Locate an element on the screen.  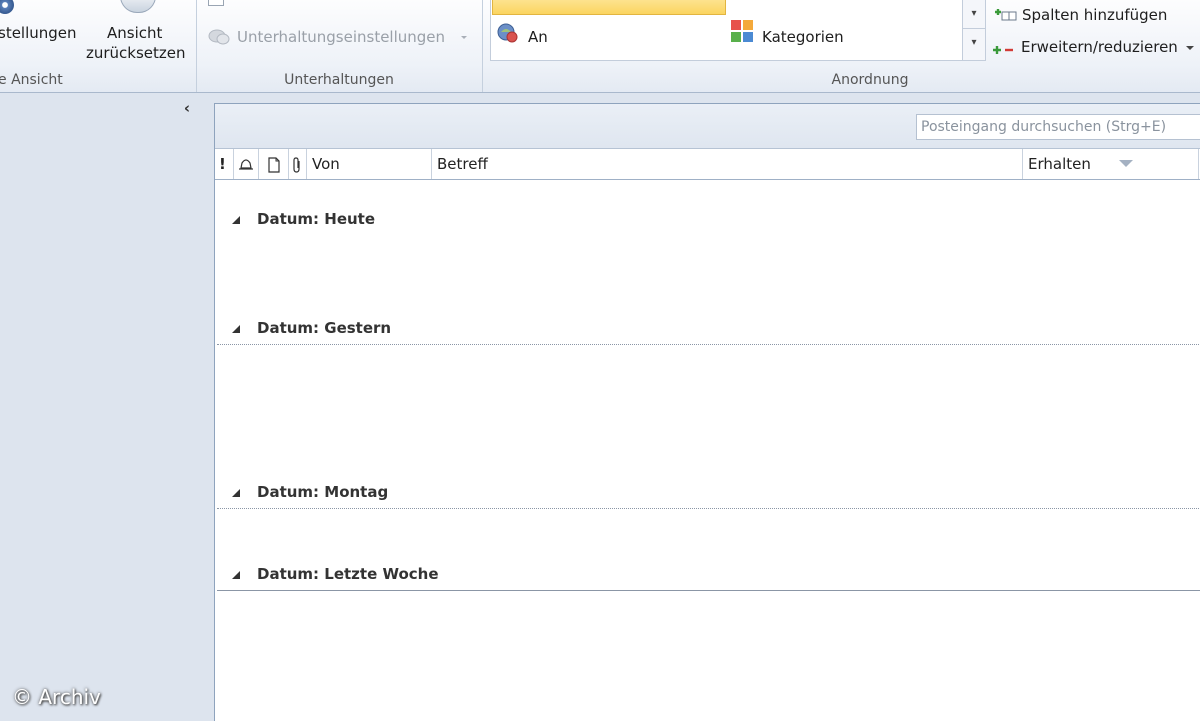
view-settings-button: stellungen is located at coordinates (38, 33).